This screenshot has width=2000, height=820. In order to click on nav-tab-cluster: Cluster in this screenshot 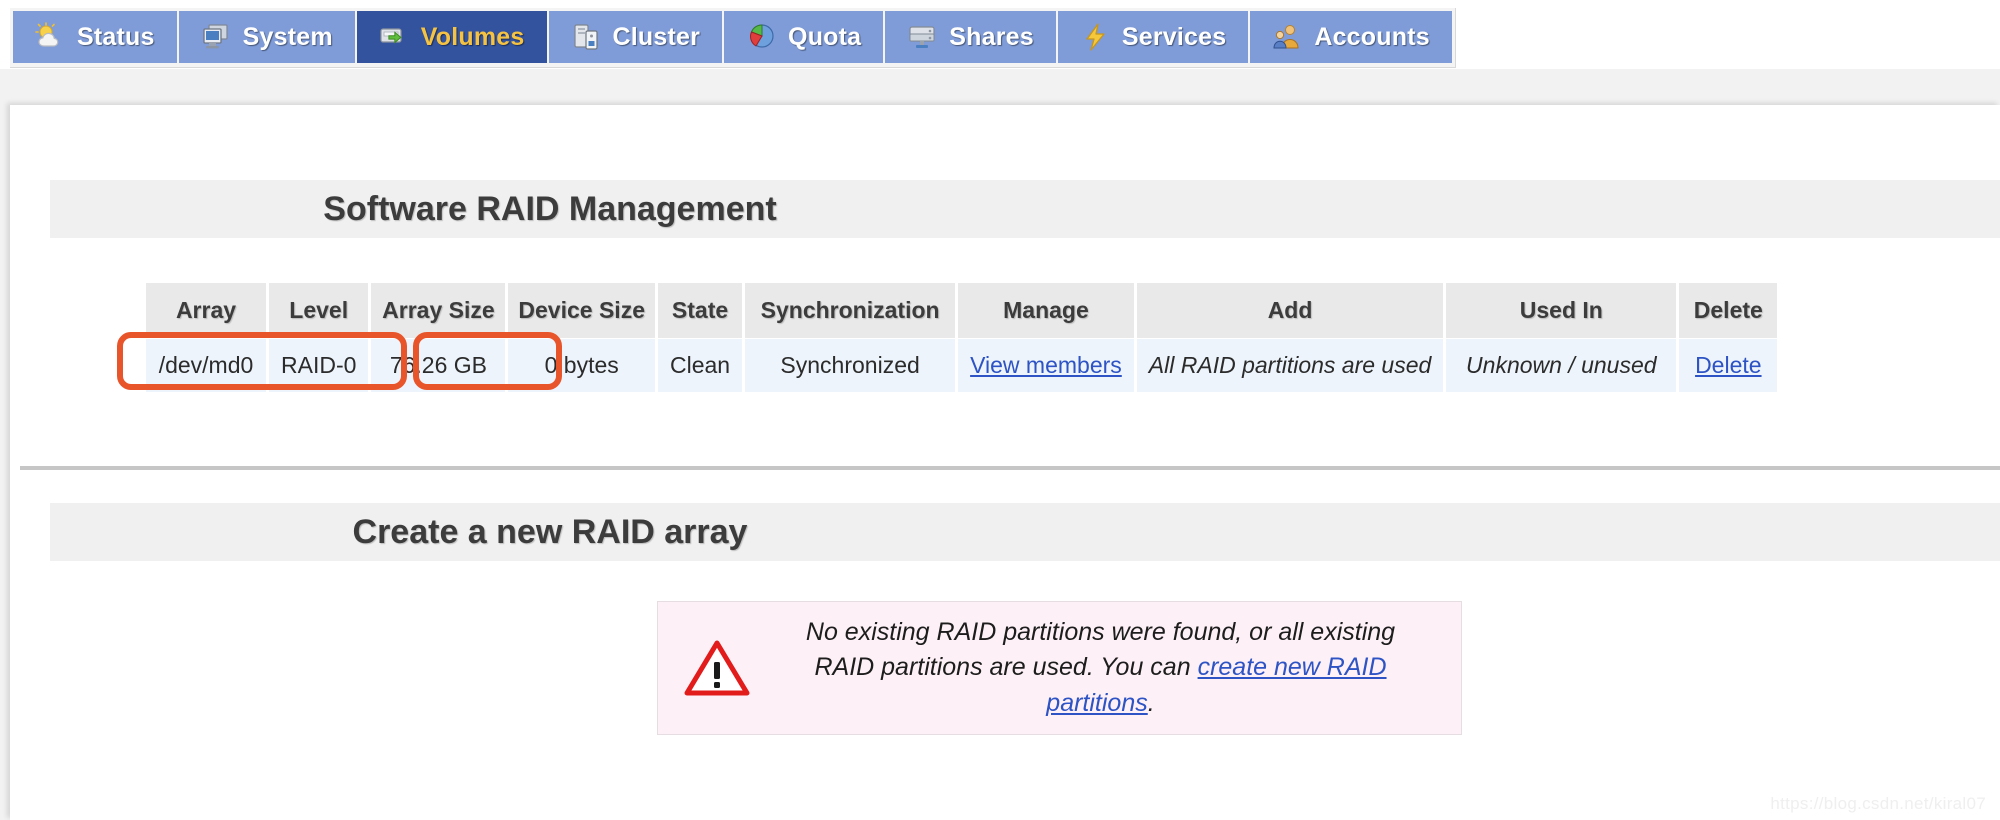, I will do `click(636, 37)`.